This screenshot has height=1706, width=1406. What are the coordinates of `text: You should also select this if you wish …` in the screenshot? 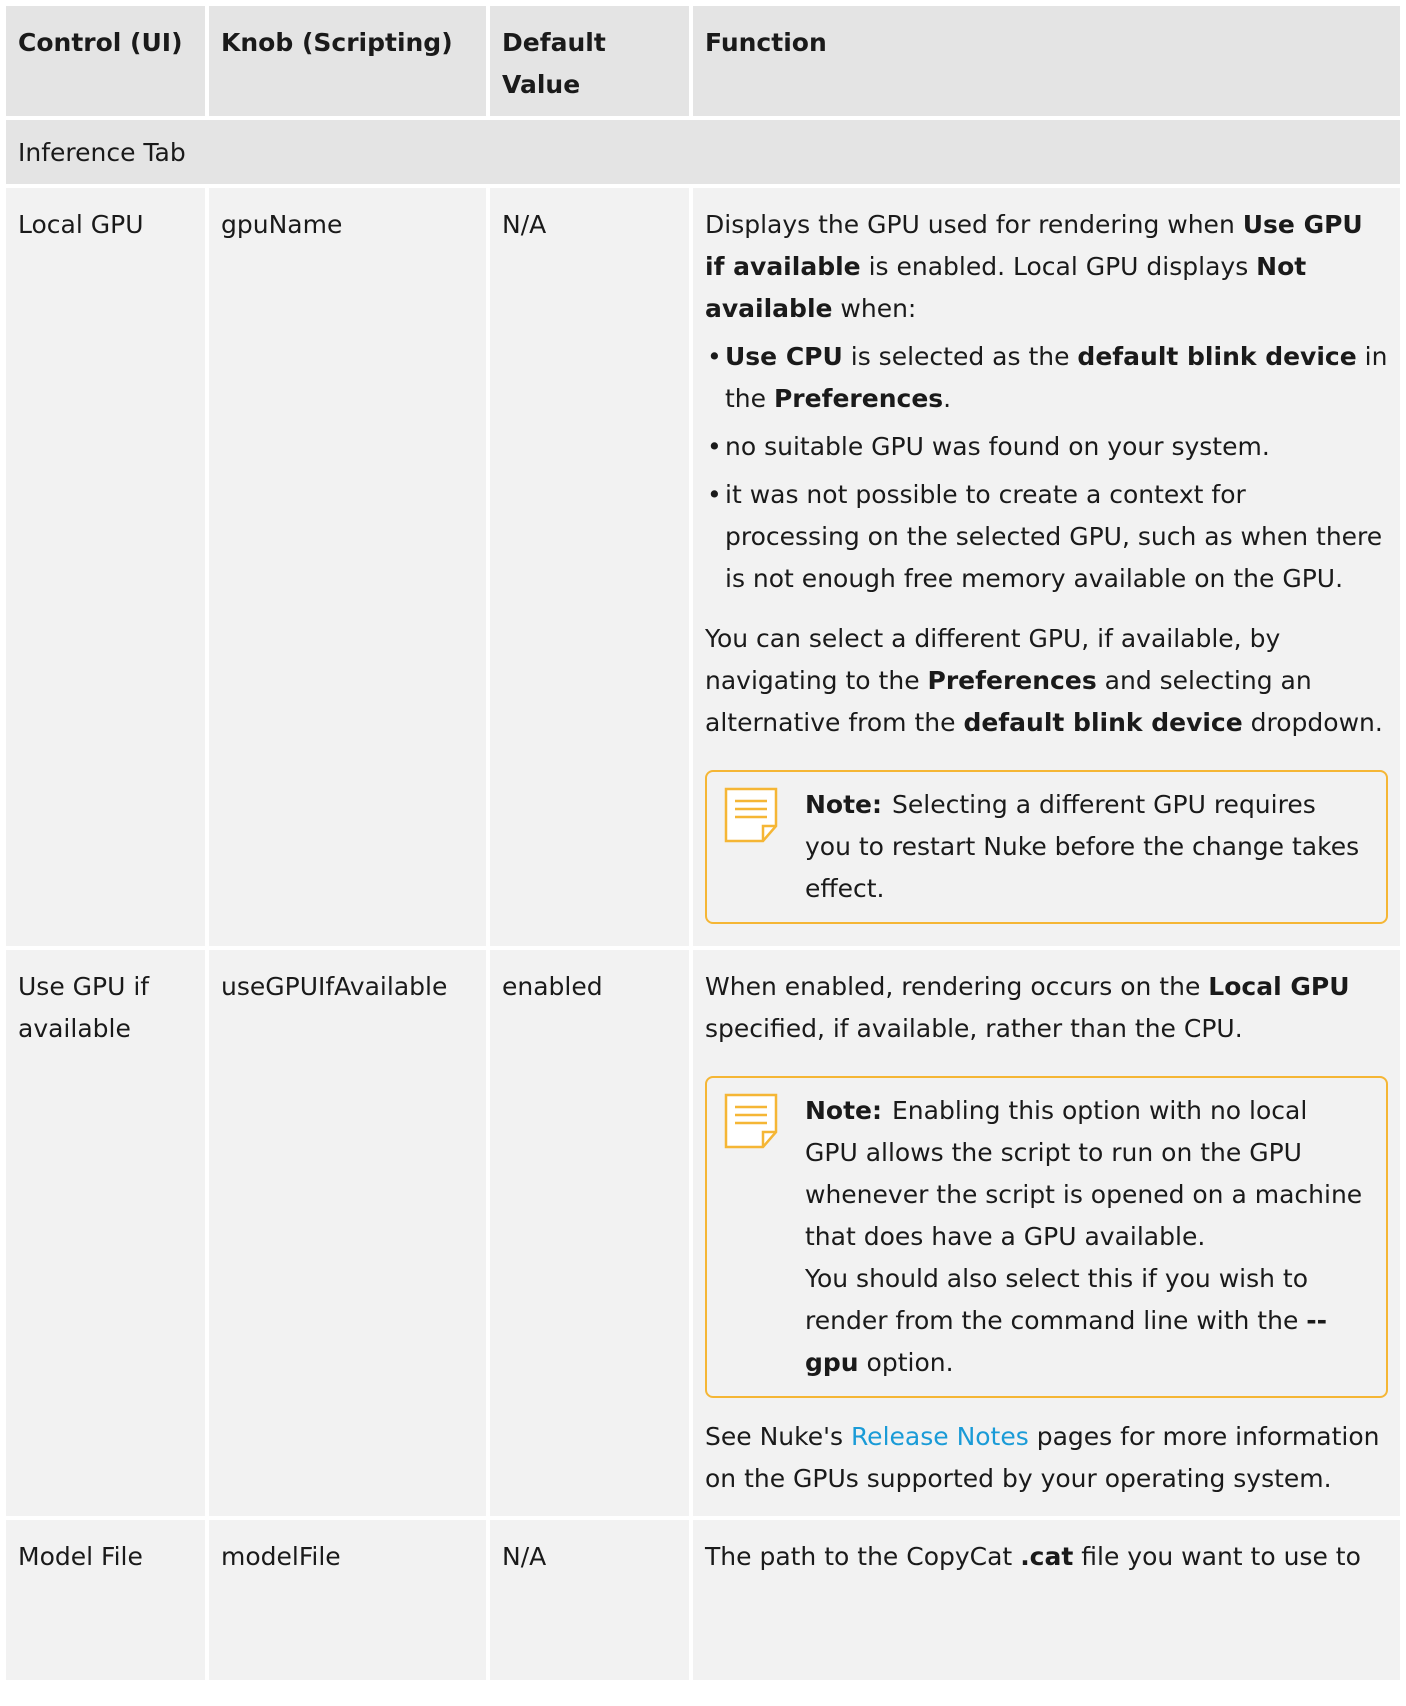 It's located at (1057, 1299).